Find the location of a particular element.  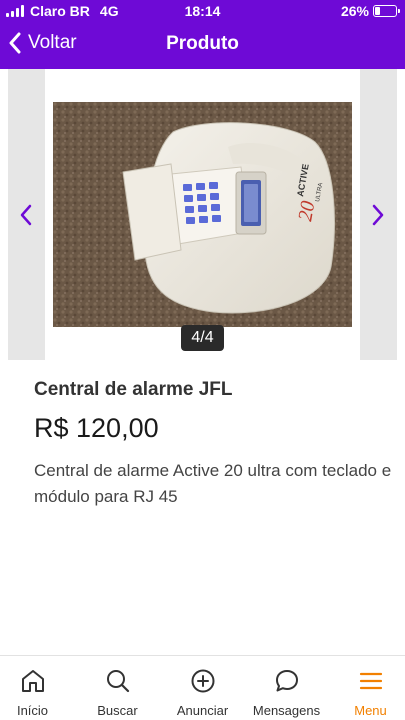

product-title: Central de alarme JFL is located at coordinates (133, 389).